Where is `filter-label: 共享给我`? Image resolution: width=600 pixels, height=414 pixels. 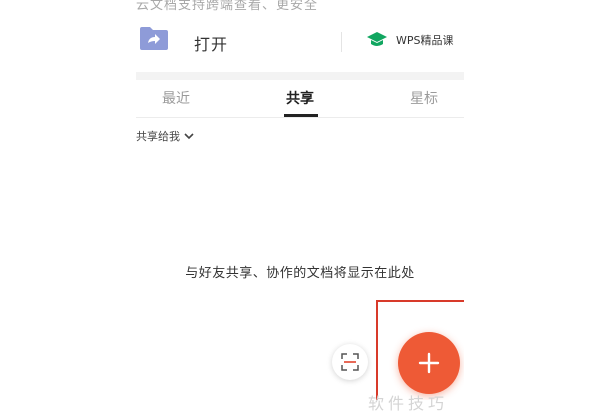
filter-label: 共享给我 is located at coordinates (158, 136).